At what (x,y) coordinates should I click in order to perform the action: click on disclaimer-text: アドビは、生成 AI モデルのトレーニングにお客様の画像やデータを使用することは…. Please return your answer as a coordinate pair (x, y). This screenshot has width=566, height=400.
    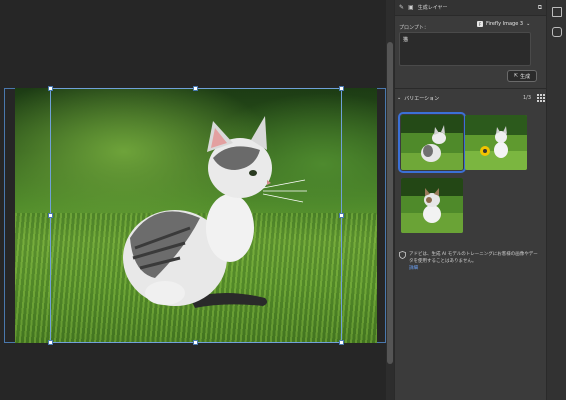
    Looking at the image, I should click on (473, 258).